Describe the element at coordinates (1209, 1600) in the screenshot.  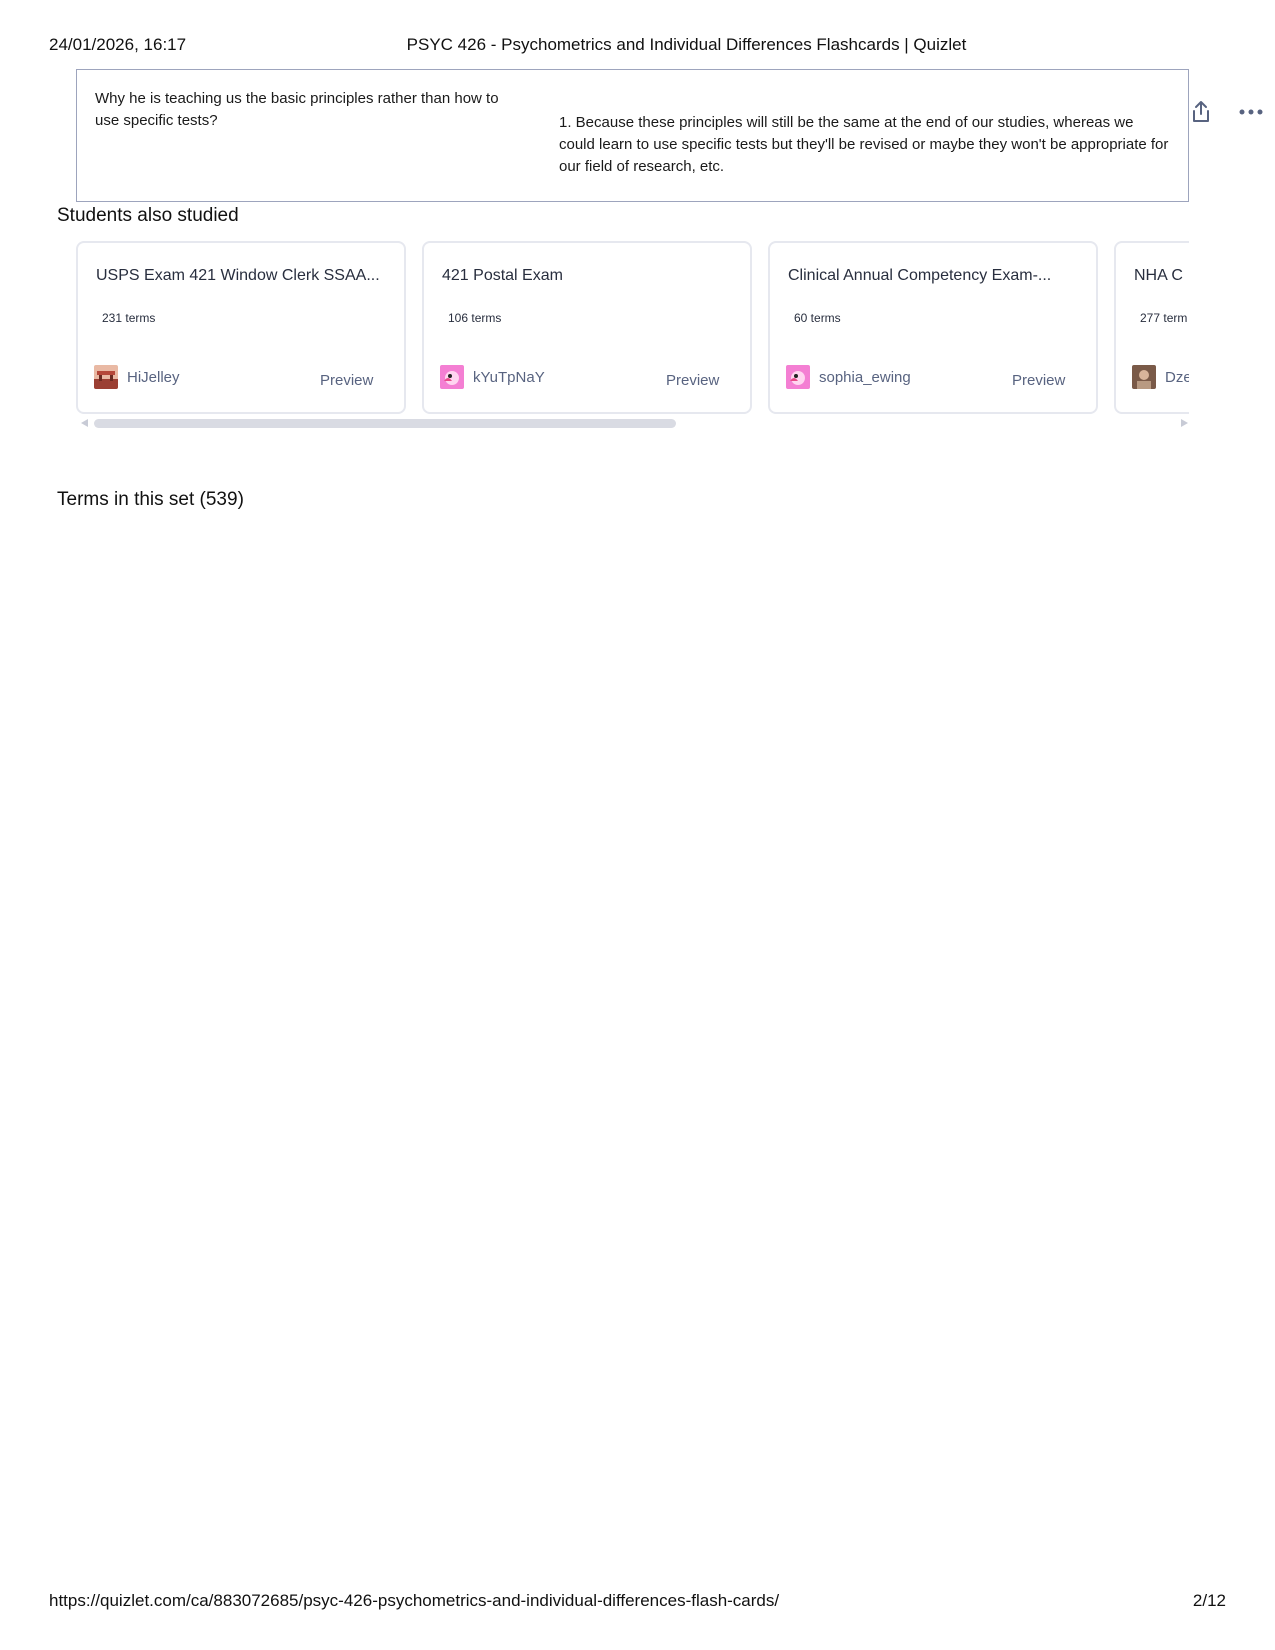
I see `print-page-number: 2/12` at that location.